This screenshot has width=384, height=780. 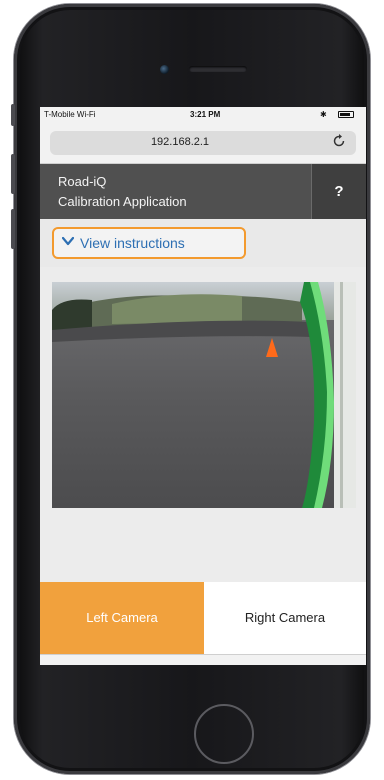 What do you see at coordinates (203, 191) in the screenshot?
I see `app-header: Road-iQ Calibration Application ?` at bounding box center [203, 191].